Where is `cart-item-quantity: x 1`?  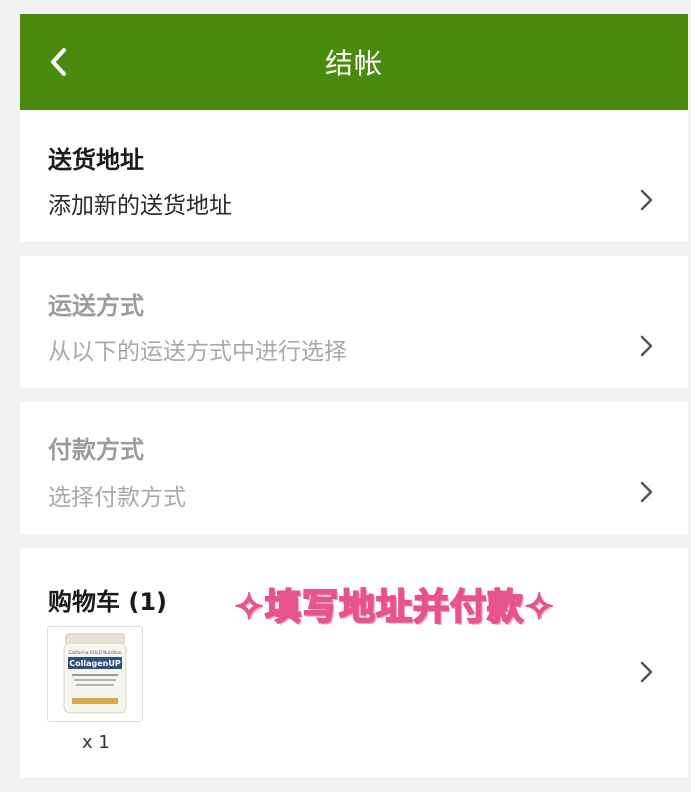 cart-item-quantity: x 1 is located at coordinates (96, 742).